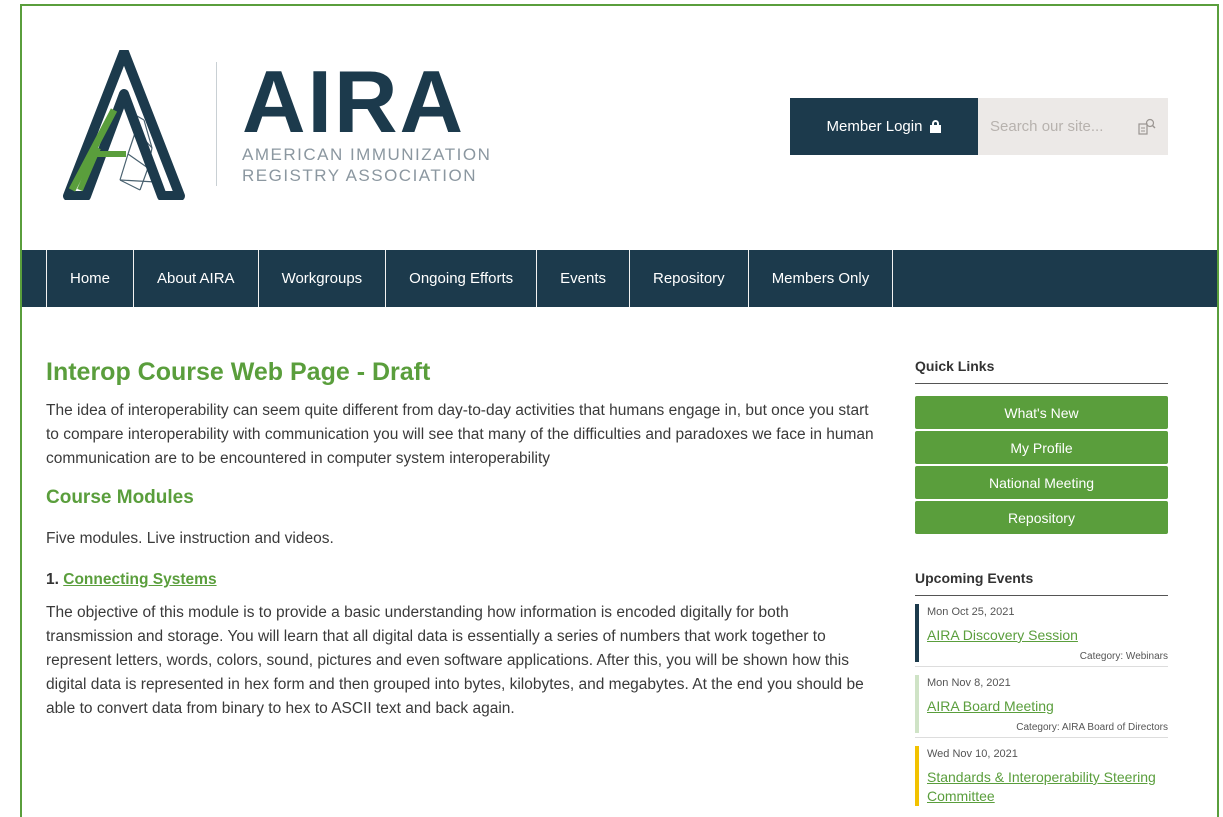 The image size is (1223, 817). Describe the element at coordinates (1041, 447) in the screenshot. I see `quick-link-my-profile: My Profile` at that location.